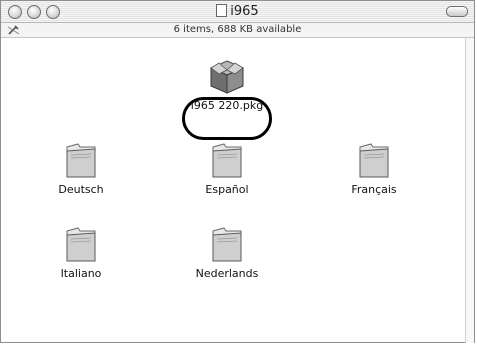  Describe the element at coordinates (222, 10) in the screenshot. I see `folder-proxy-icon` at that location.